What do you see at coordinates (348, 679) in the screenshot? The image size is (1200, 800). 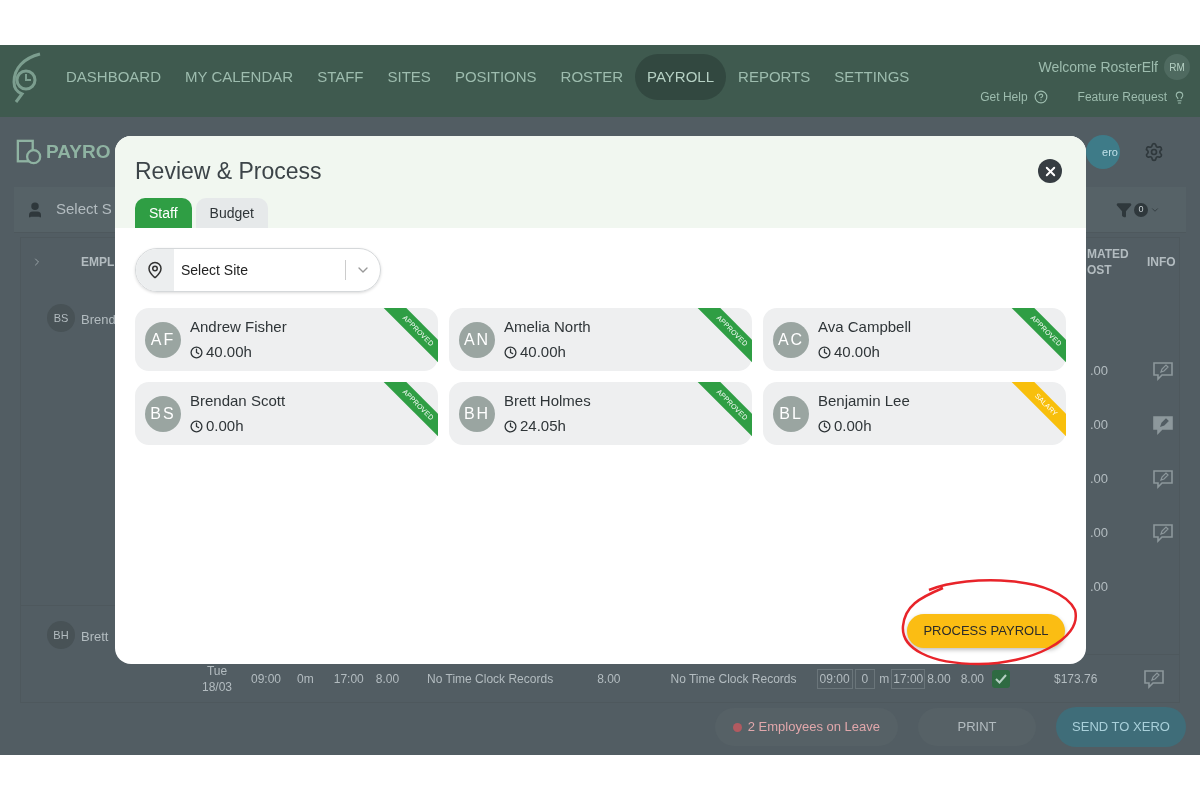 I see `end-time-text: 17:00` at bounding box center [348, 679].